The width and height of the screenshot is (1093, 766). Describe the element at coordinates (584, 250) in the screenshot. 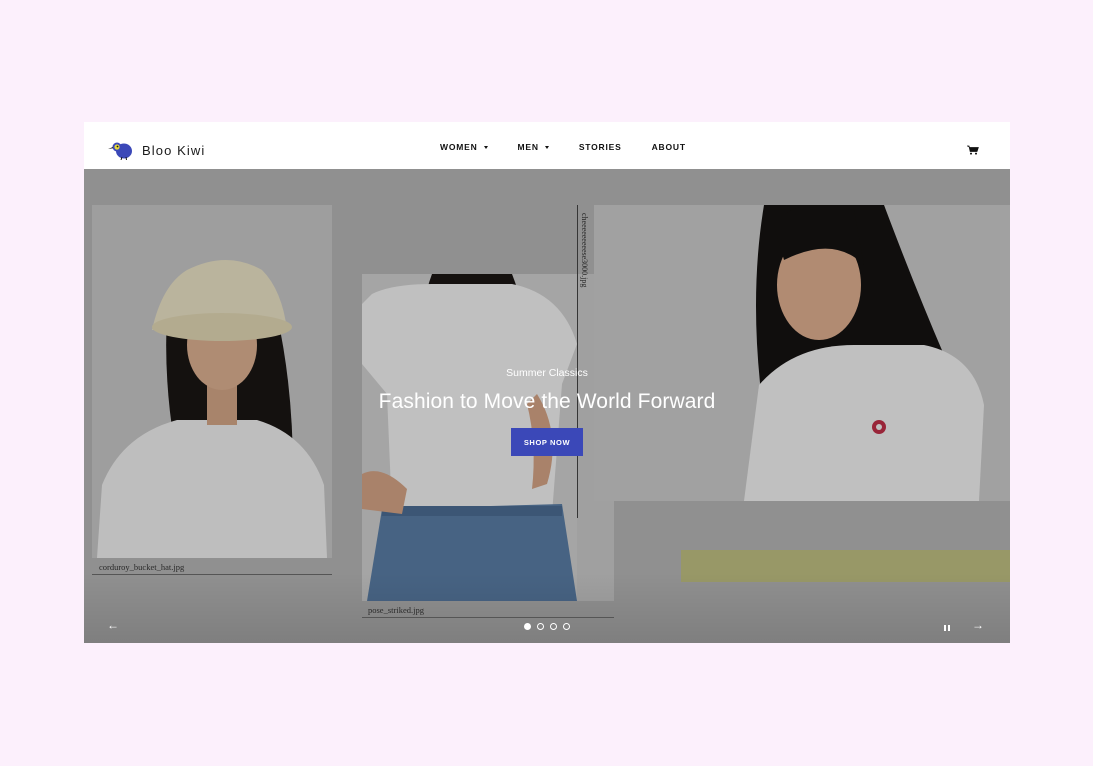

I see `vertical-caption: cheeeeeeeeese3000.jpg` at that location.